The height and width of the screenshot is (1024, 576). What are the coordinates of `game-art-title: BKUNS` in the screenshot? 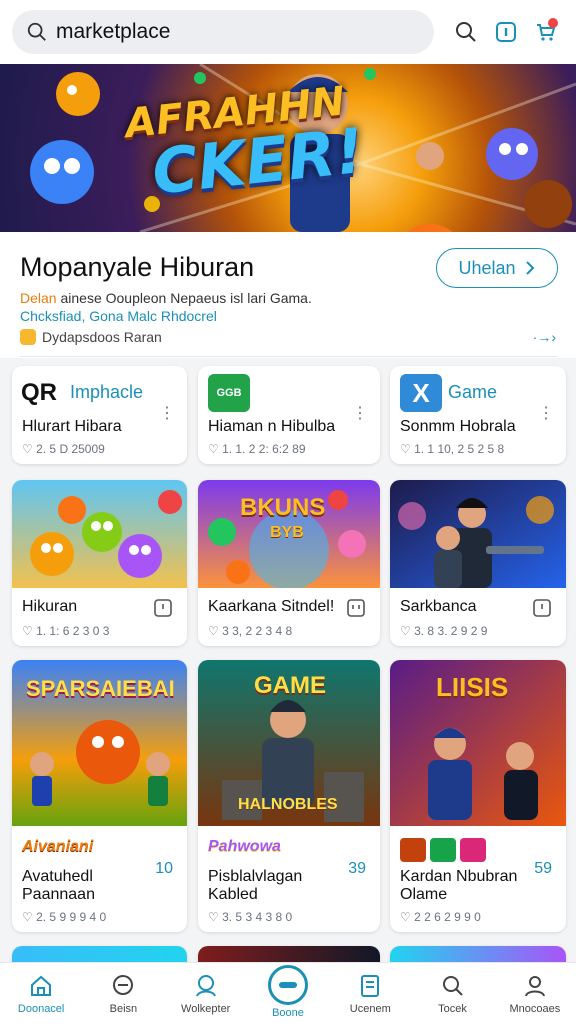 It's located at (283, 507).